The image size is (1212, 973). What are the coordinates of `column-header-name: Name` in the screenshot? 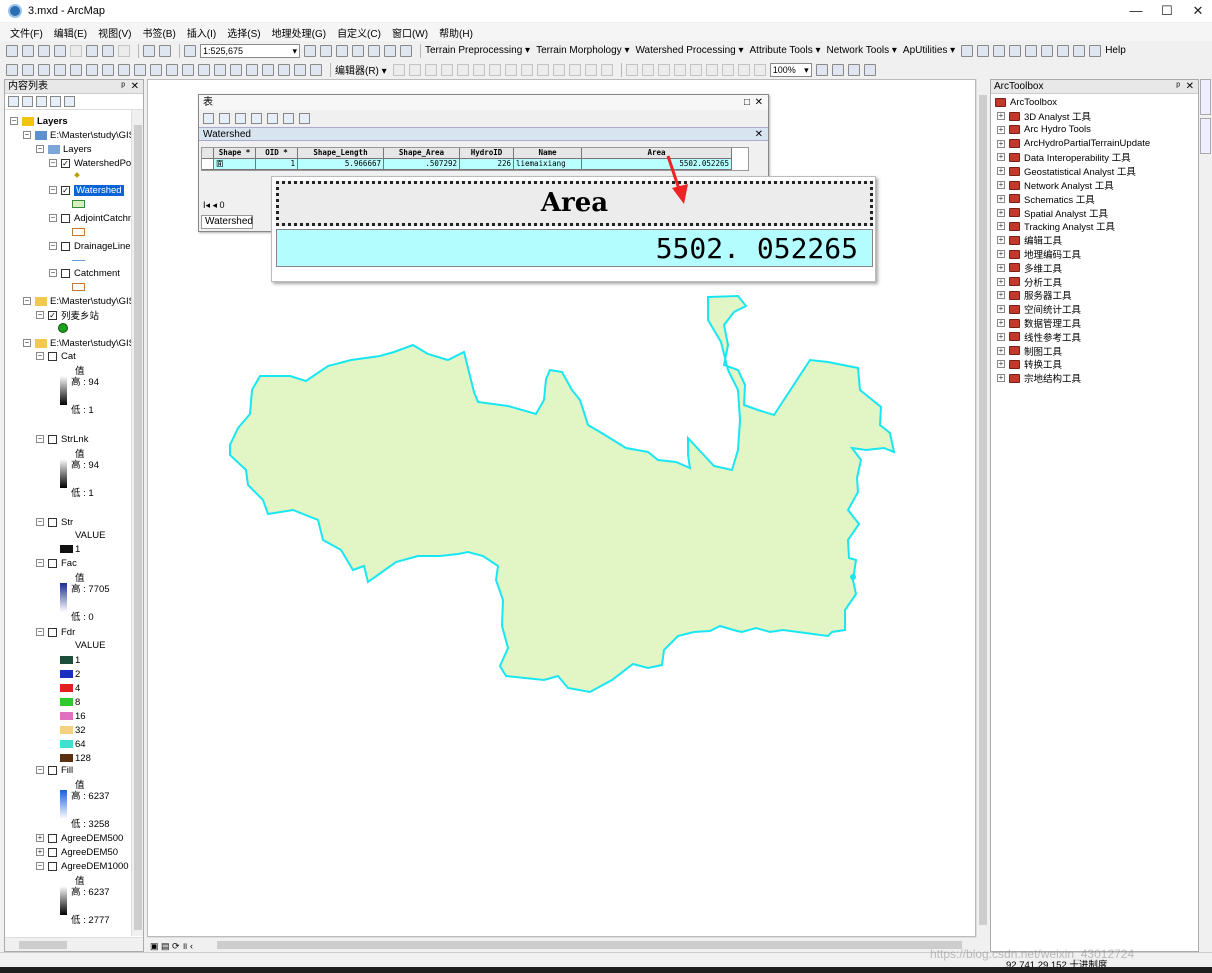 It's located at (548, 153).